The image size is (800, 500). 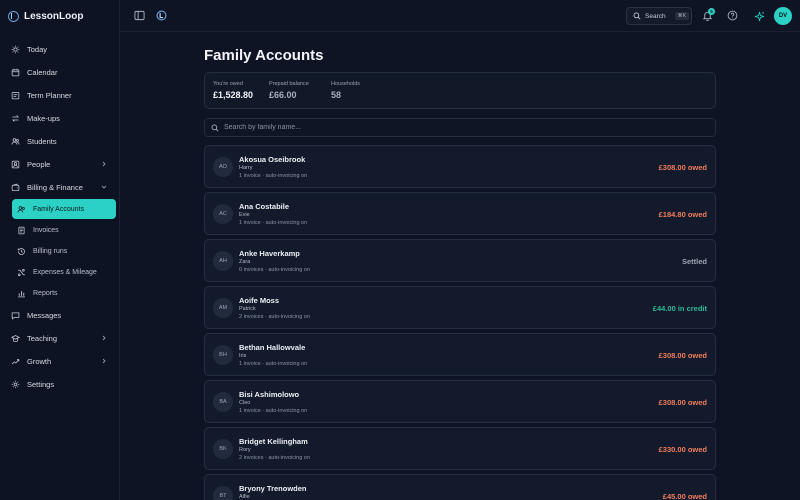 What do you see at coordinates (346, 84) in the screenshot?
I see `households-label: Households` at bounding box center [346, 84].